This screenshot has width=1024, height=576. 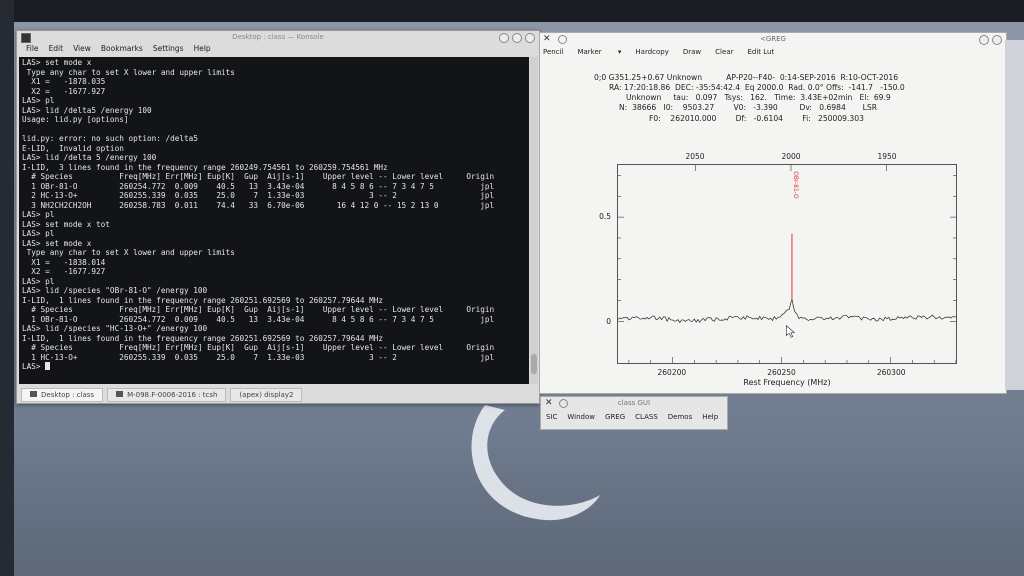 What do you see at coordinates (73, 148) in the screenshot?
I see `terminal-line: E-LID, Invalid option` at bounding box center [73, 148].